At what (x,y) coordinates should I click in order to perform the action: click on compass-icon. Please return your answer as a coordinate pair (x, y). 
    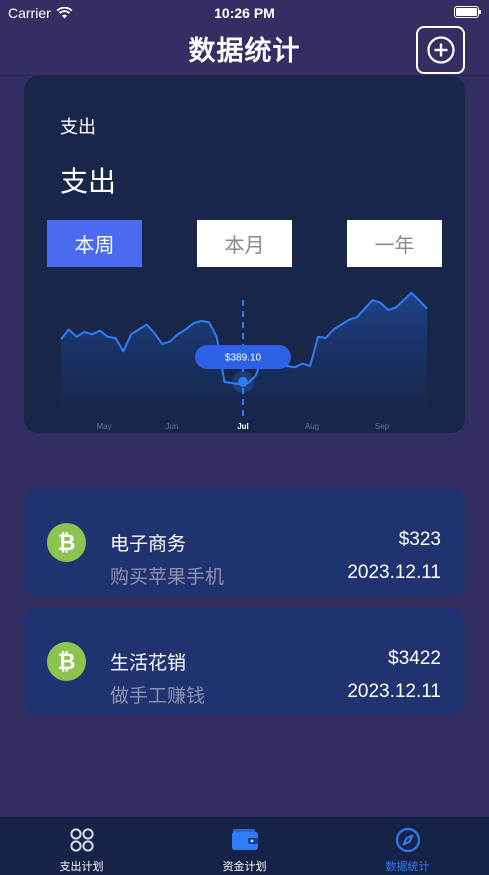
    Looking at the image, I should click on (407, 840).